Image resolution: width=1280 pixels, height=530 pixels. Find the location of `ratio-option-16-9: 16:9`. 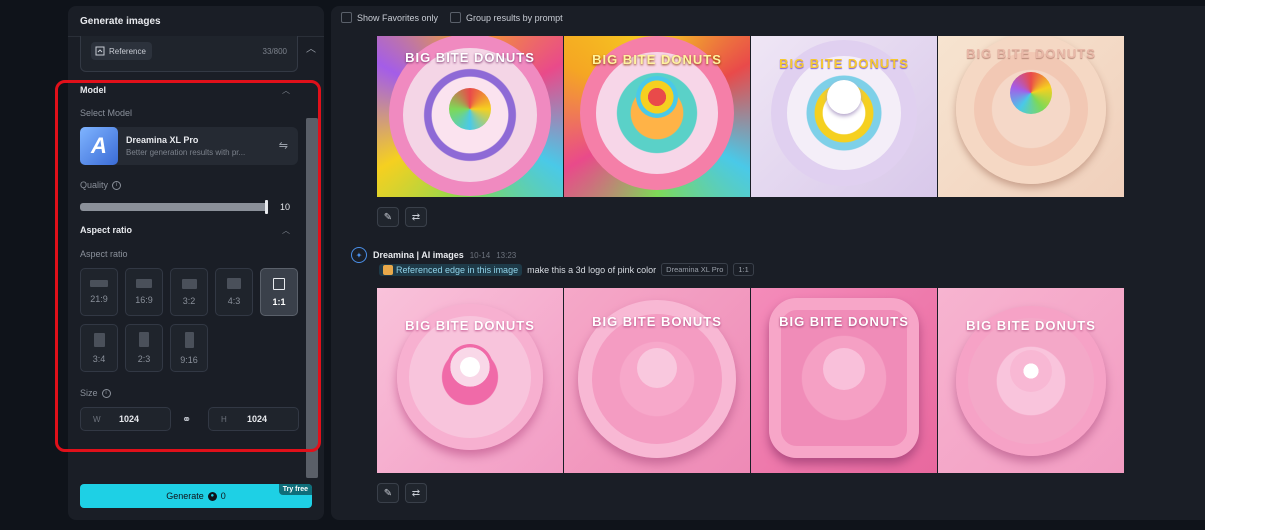

ratio-option-16-9: 16:9 is located at coordinates (144, 292).